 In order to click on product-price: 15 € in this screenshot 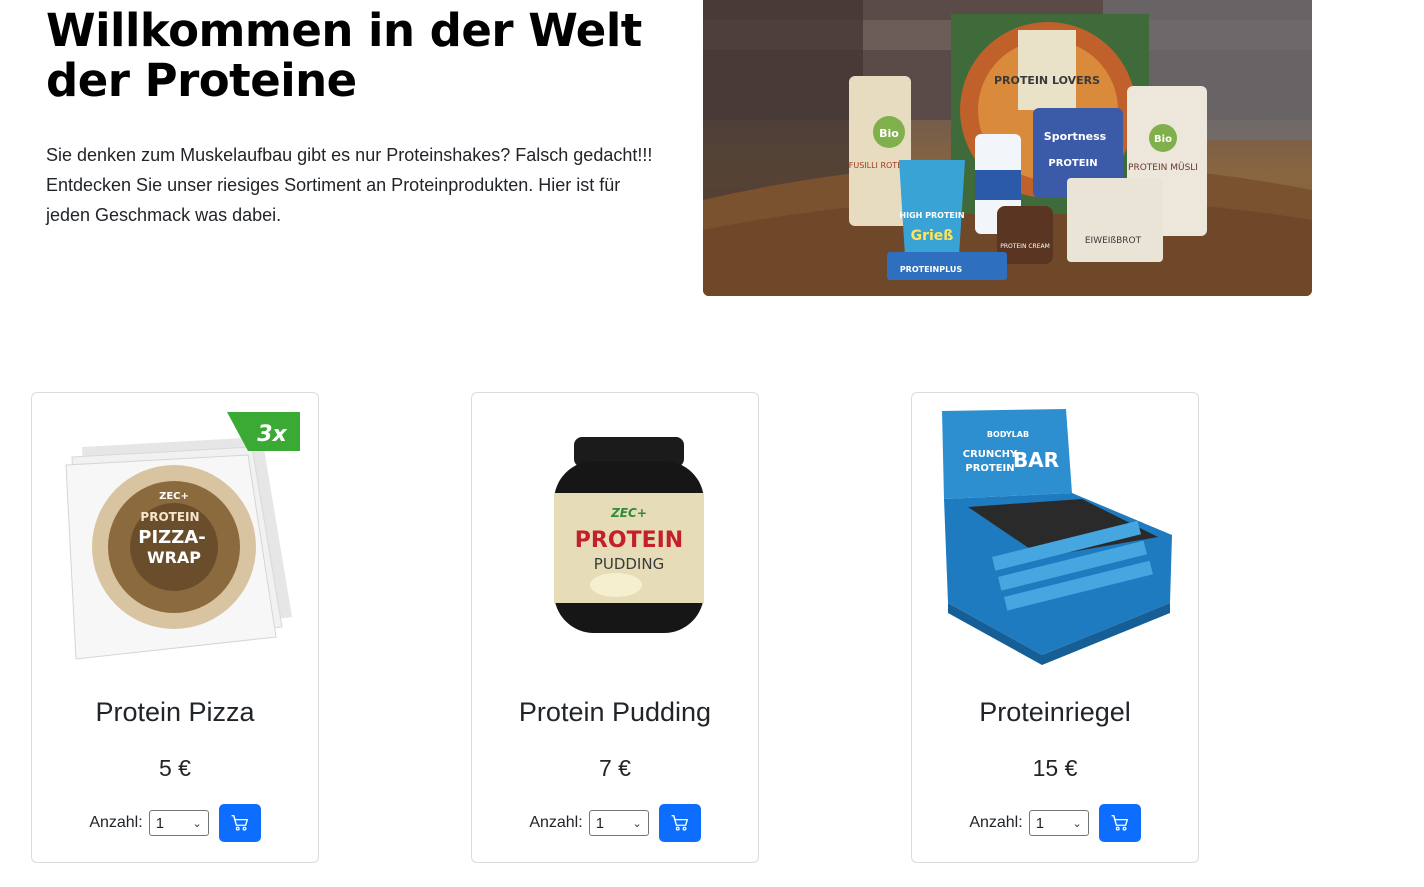, I will do `click(1055, 768)`.